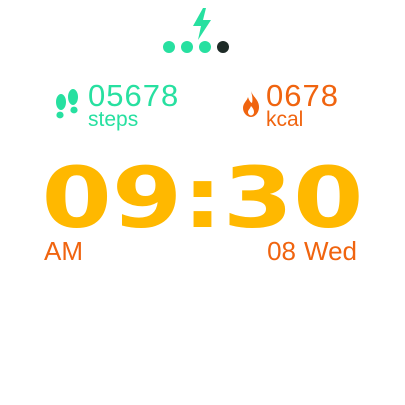 Image resolution: width=405 pixels, height=405 pixels. What do you see at coordinates (63, 251) in the screenshot?
I see `am-pm-indicator: AM` at bounding box center [63, 251].